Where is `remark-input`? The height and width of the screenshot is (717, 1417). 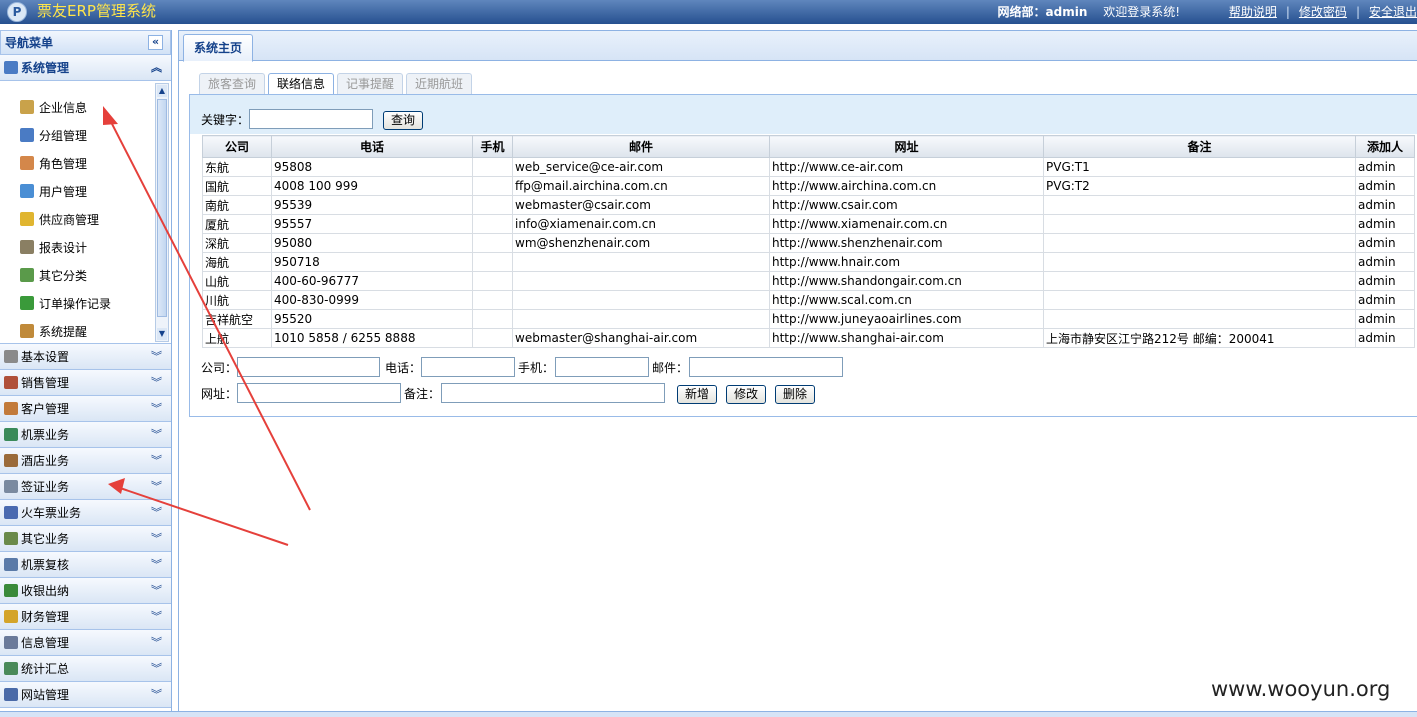
remark-input is located at coordinates (553, 393).